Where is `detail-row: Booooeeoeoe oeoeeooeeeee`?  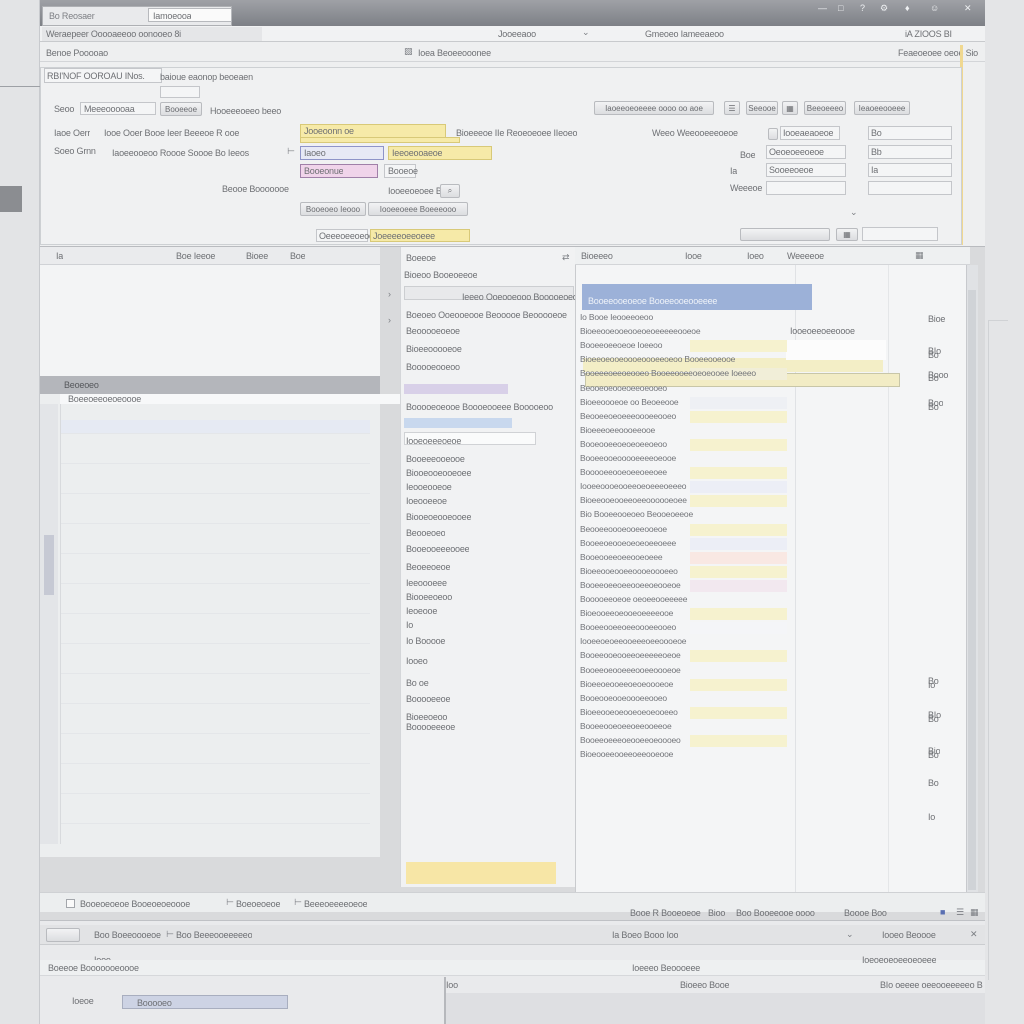
detail-row: Booooeeoeoe oeoeeooeeeee is located at coordinates (682, 600).